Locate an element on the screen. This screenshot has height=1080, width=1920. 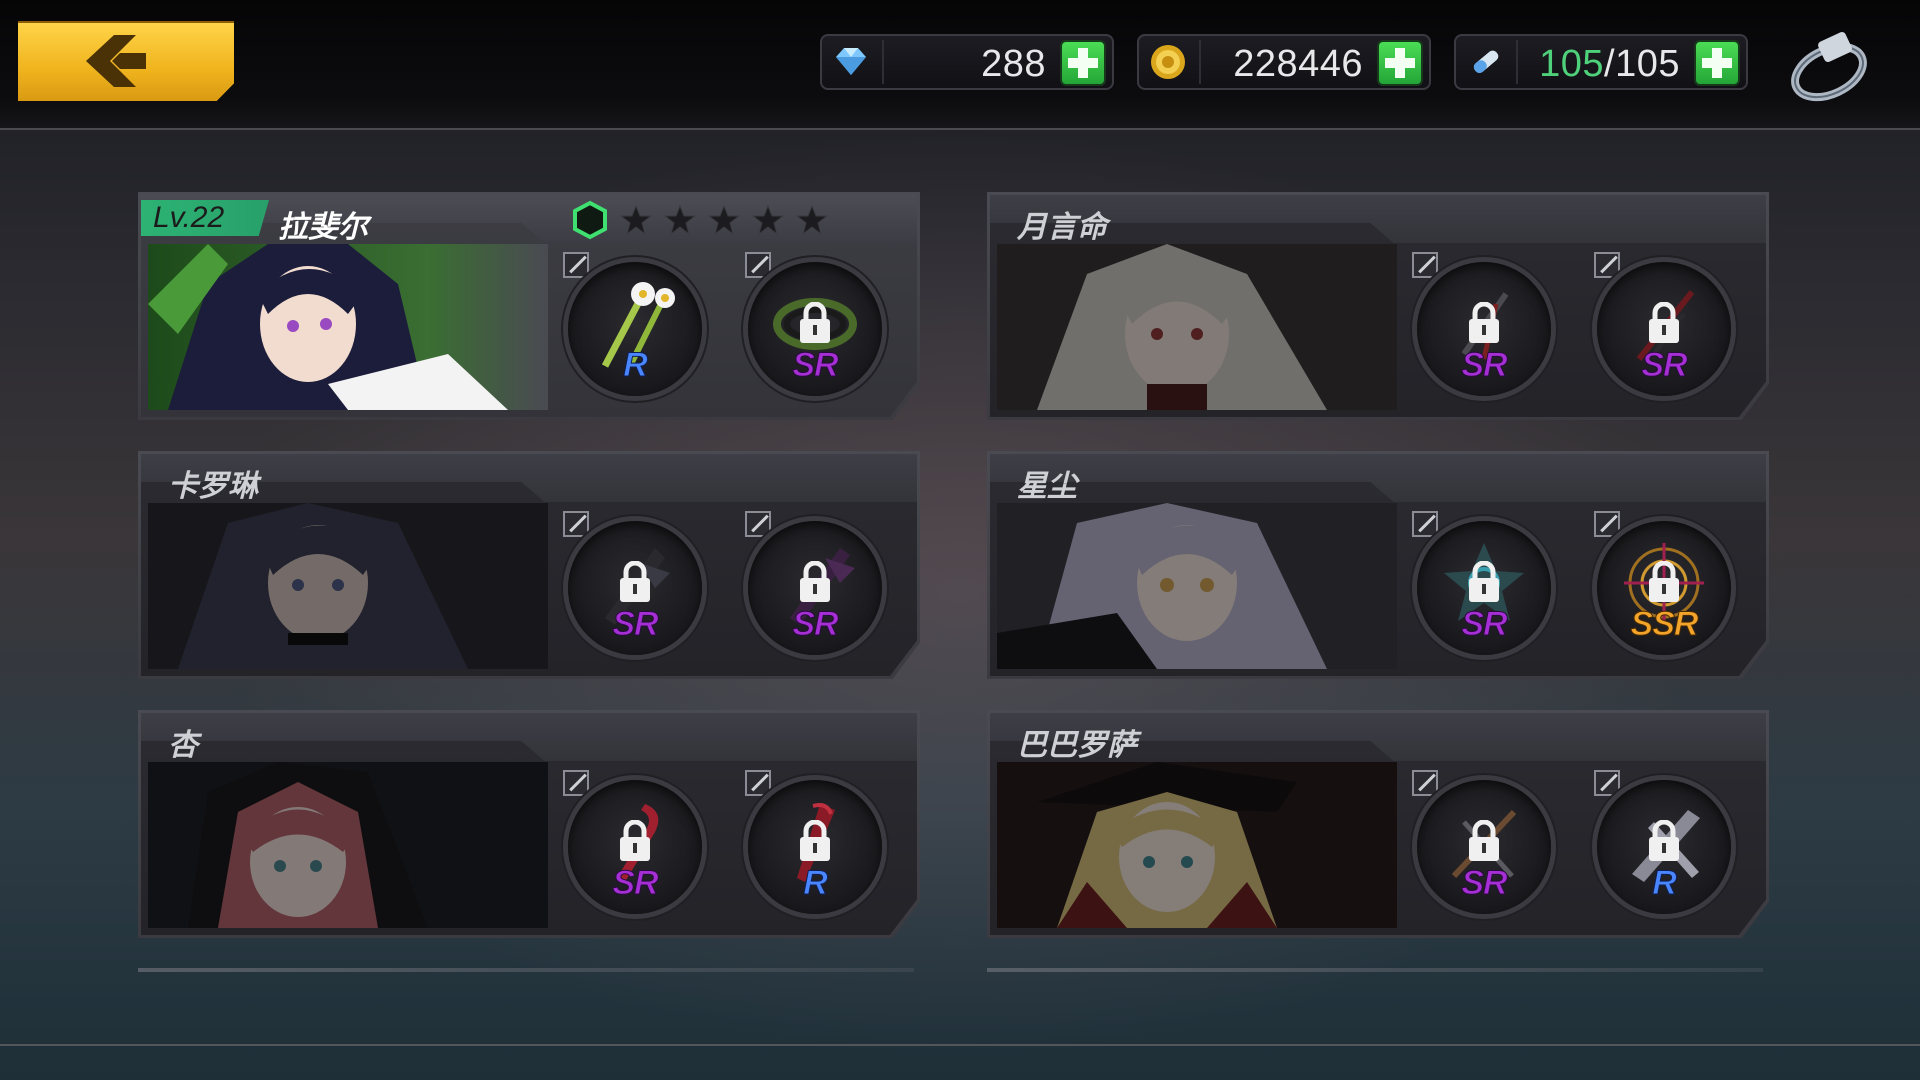
character-card-xing: 杏 SR R is located at coordinates (529, 824).